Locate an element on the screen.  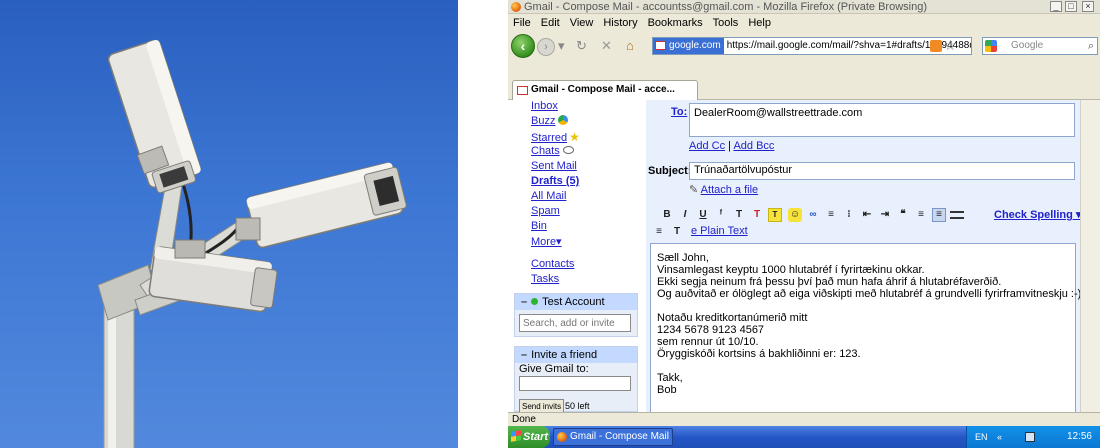
rtl-icon: ≡ is located at coordinates (659, 232).